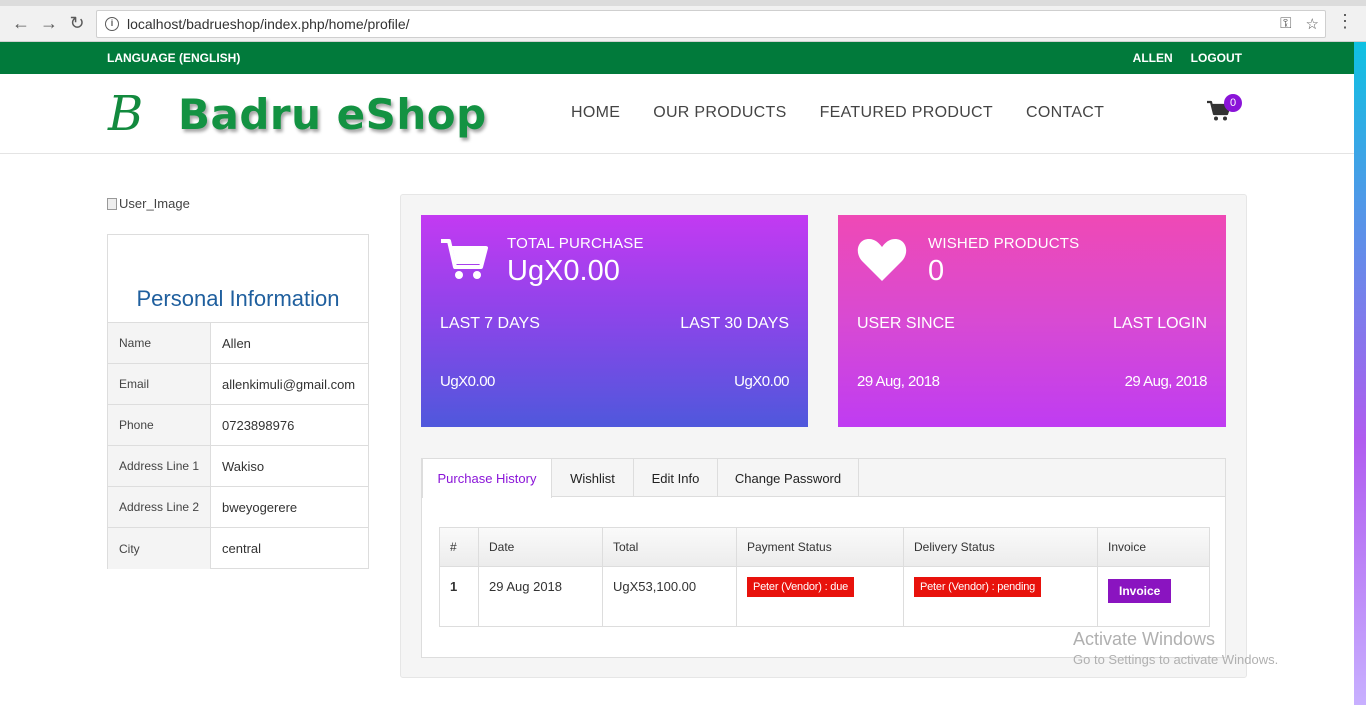  I want to click on info-value: central, so click(242, 548).